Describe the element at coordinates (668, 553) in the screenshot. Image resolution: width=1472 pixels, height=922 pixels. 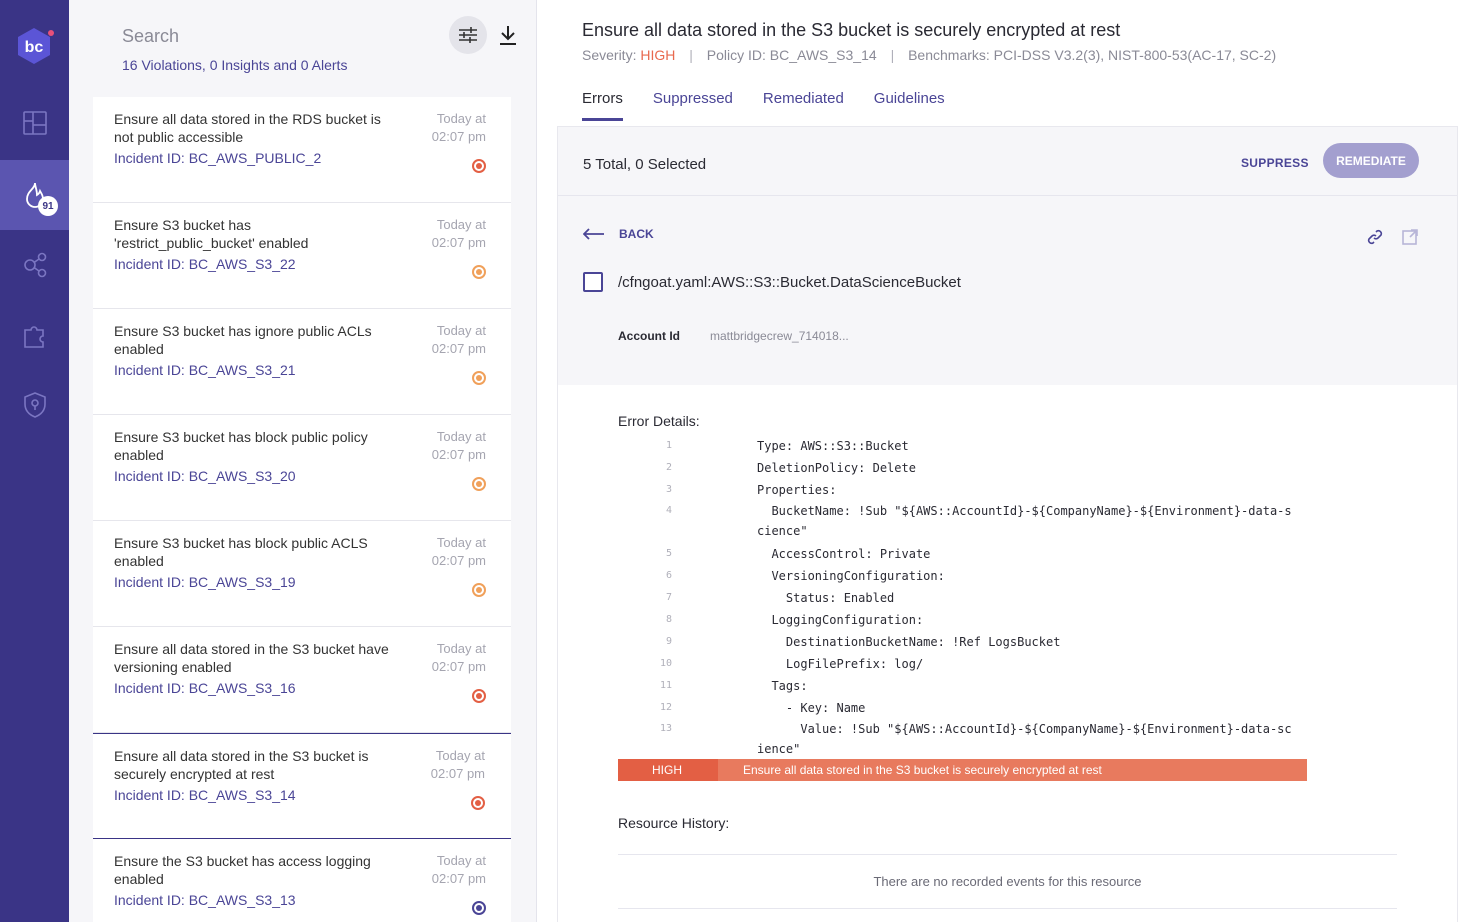
I see `line-number: 5` at that location.